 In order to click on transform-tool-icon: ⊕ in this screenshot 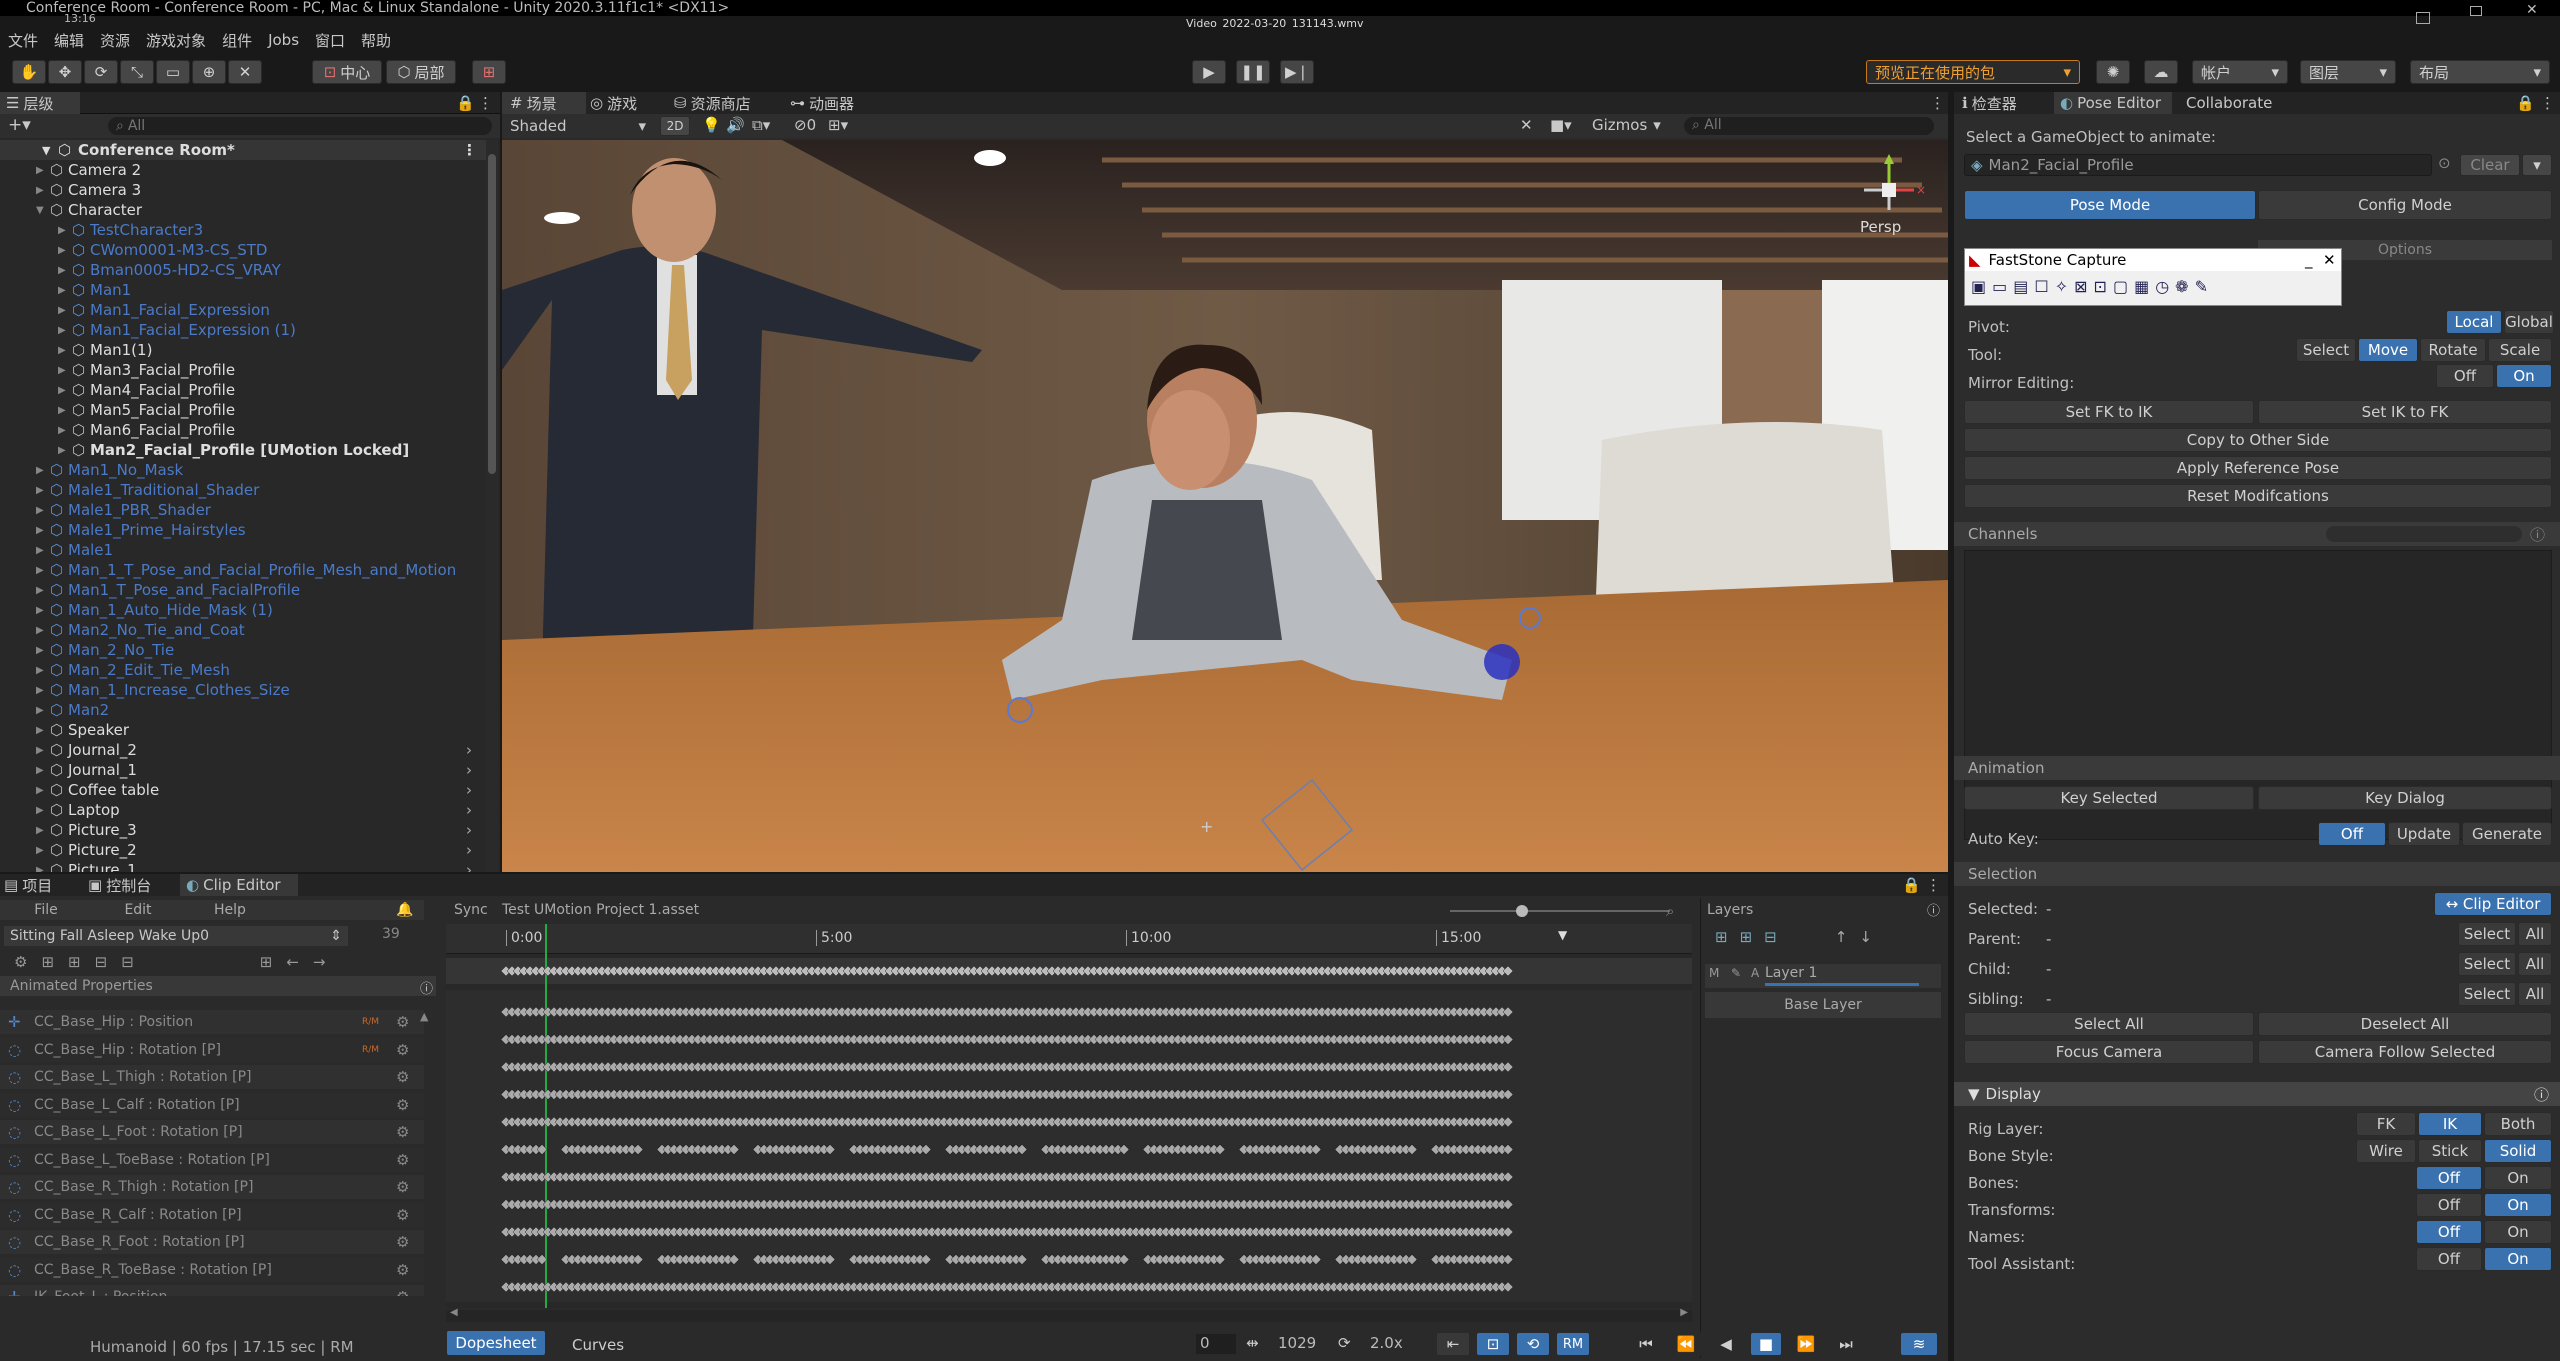, I will do `click(209, 72)`.